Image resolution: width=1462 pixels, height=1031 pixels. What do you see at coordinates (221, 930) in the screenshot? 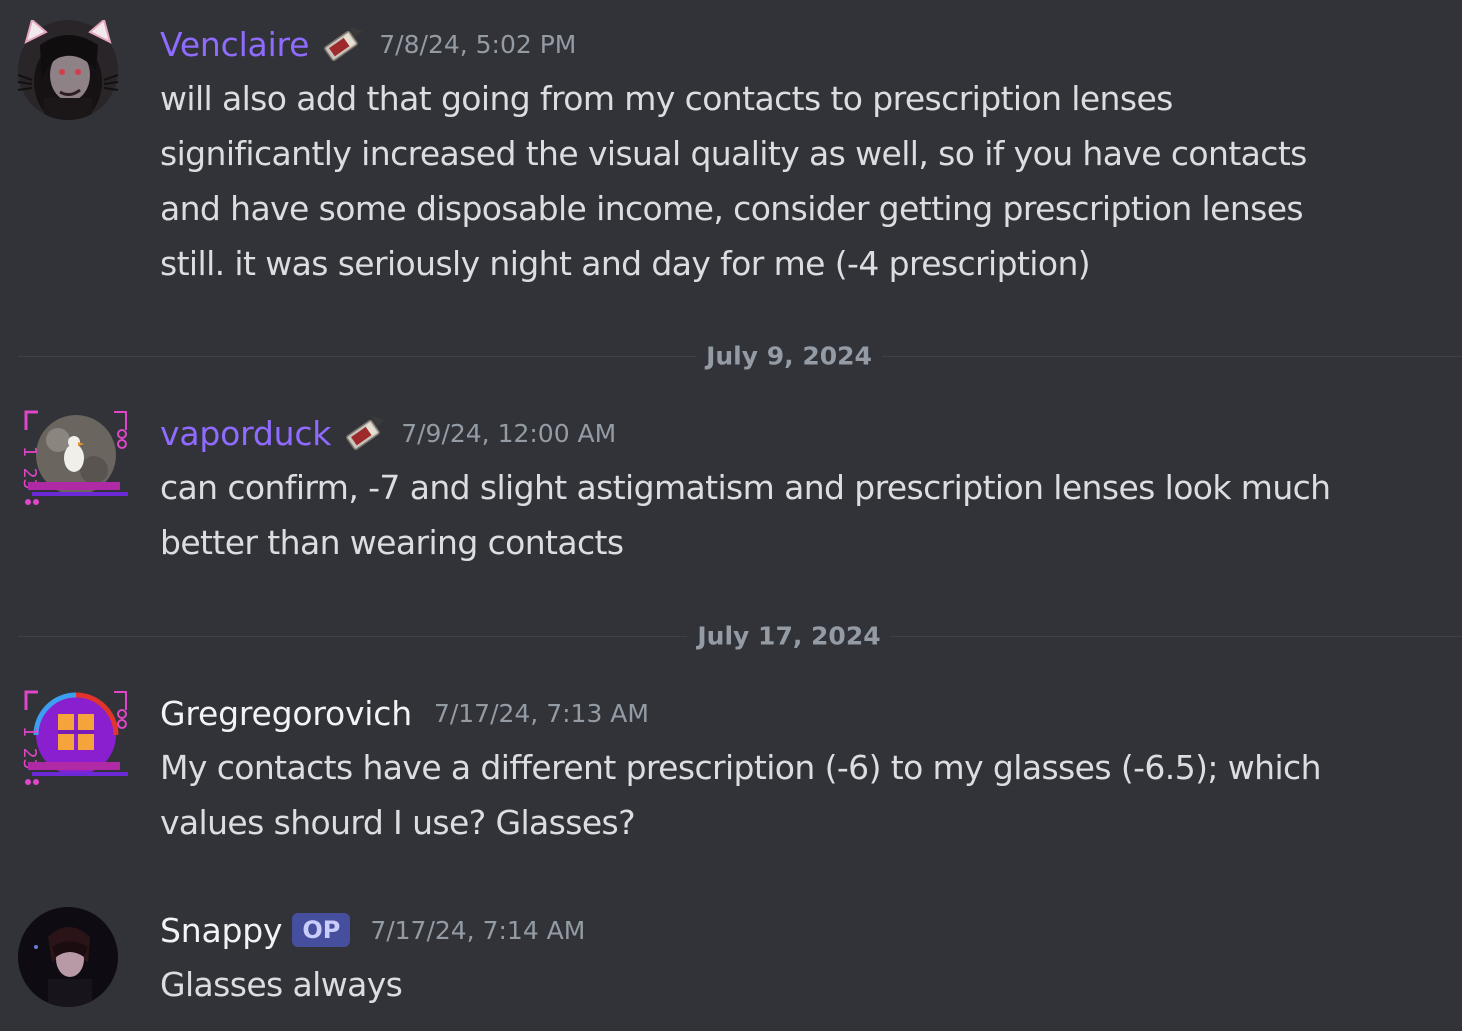
I see `username: Snappy` at bounding box center [221, 930].